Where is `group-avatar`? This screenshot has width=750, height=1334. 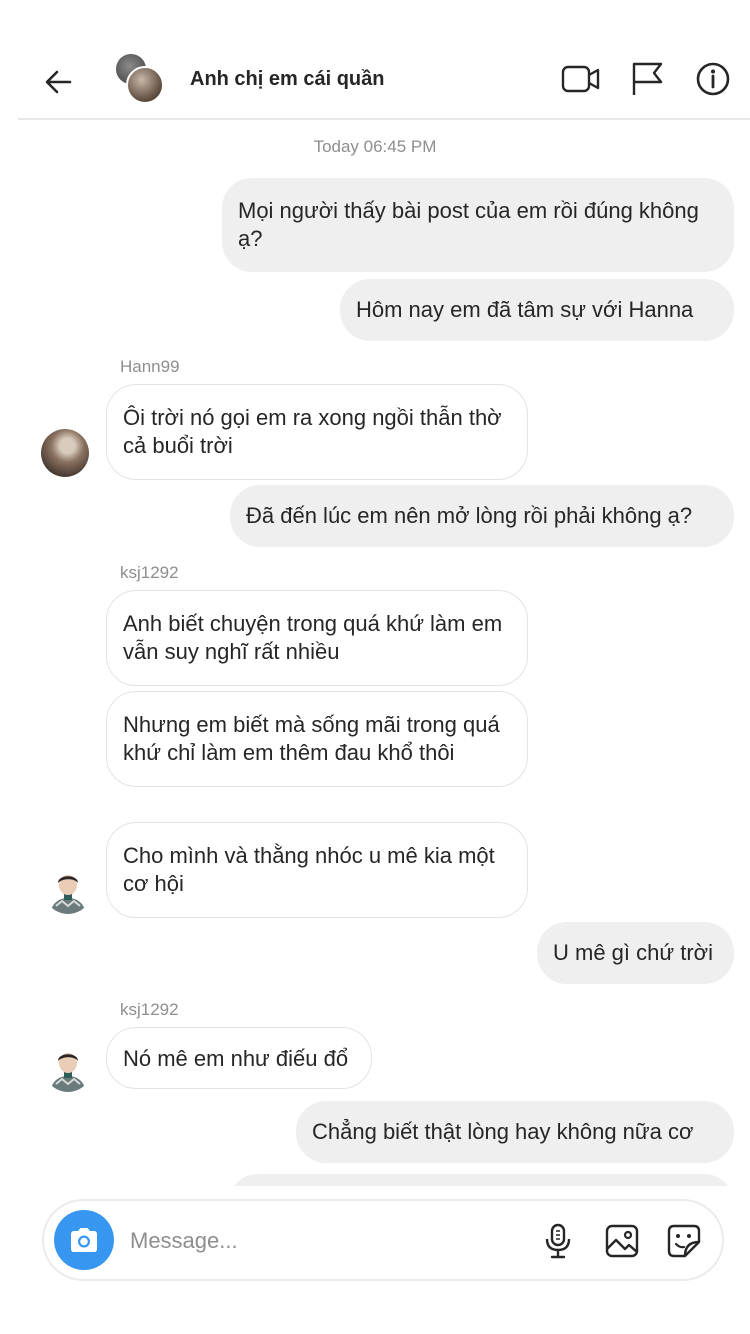
group-avatar is located at coordinates (140, 78).